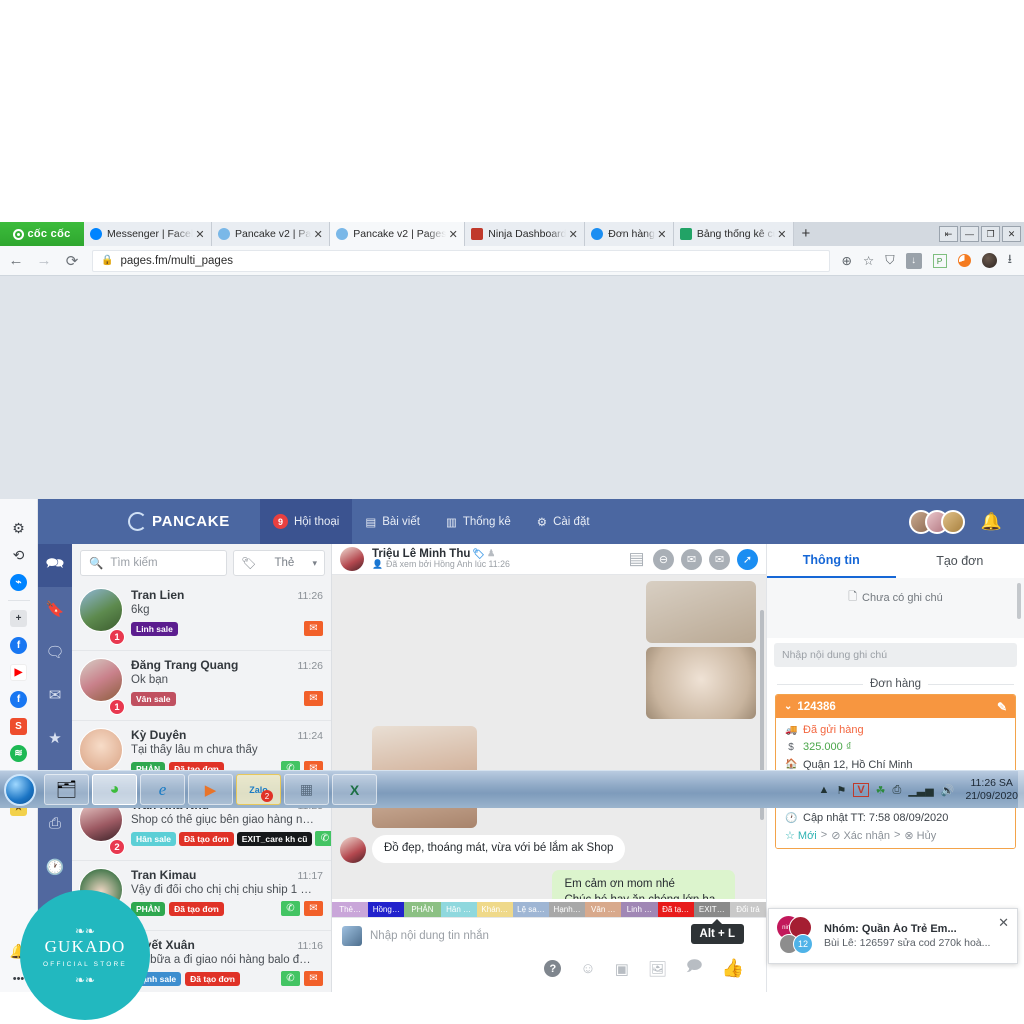 The height and width of the screenshot is (1024, 1024). I want to click on sidebar-item-comments: 🗨, so click(55, 651).